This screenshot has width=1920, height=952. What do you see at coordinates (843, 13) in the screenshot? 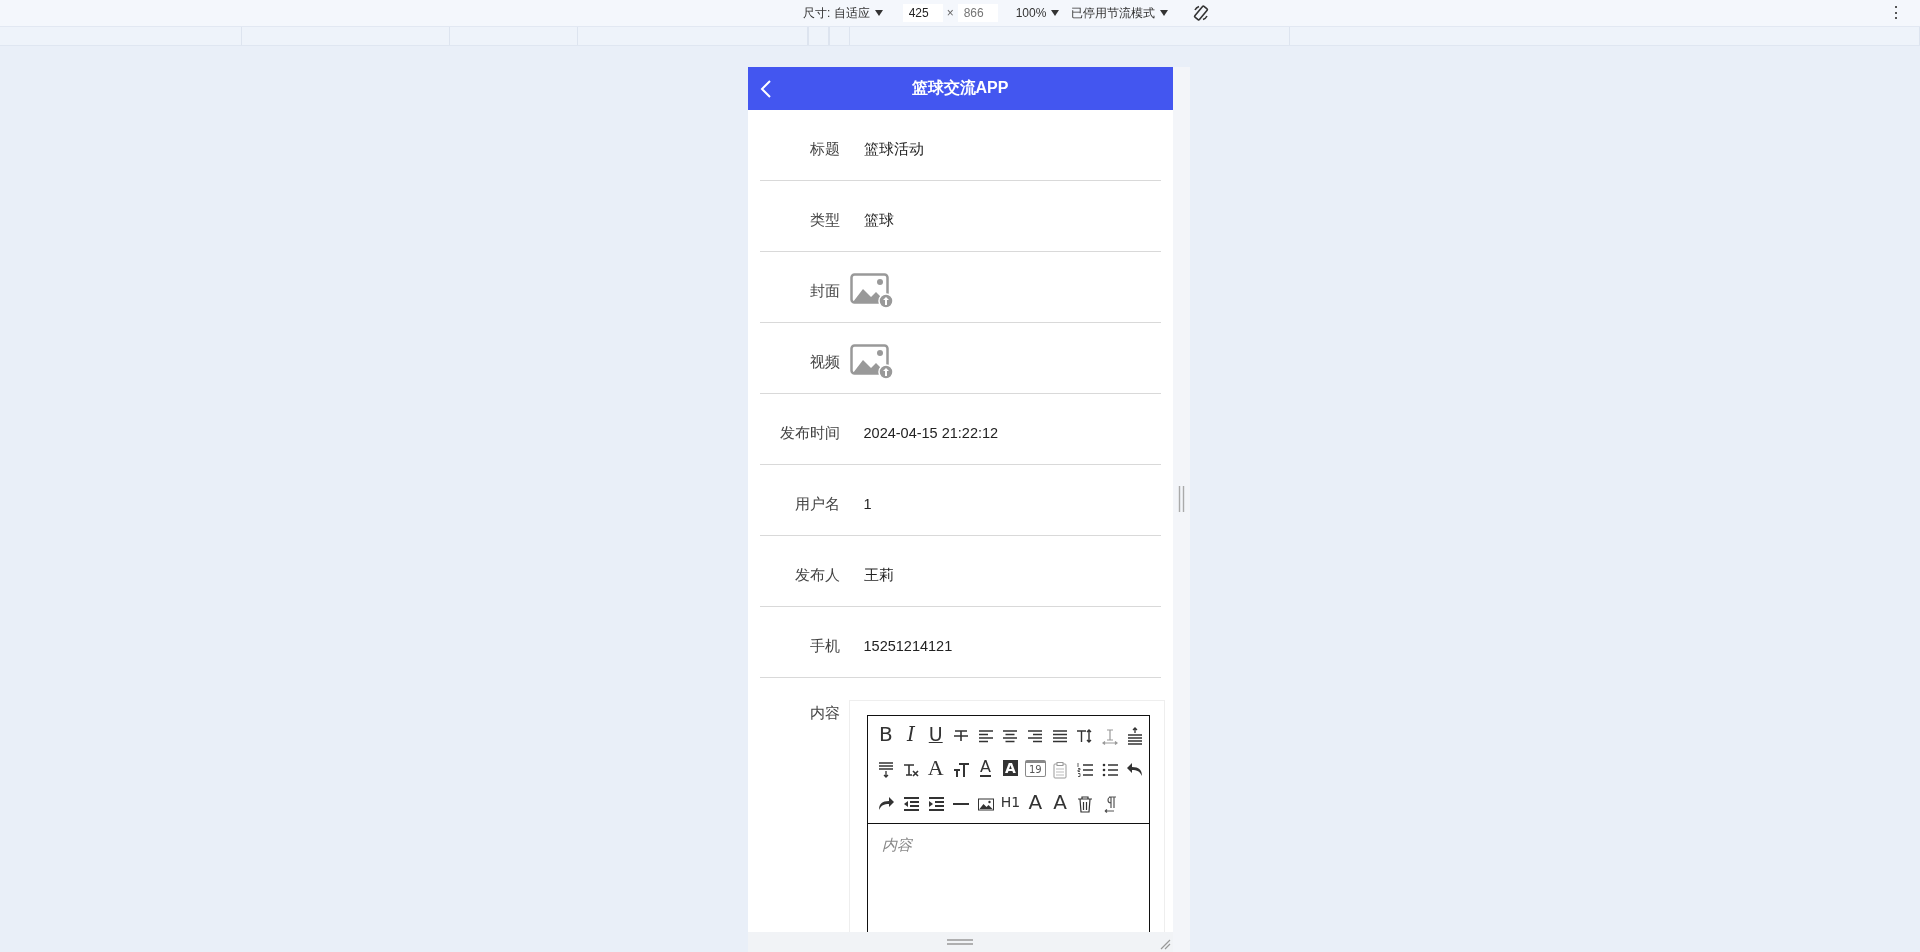
I see `dimensions-dropdown: 尺寸: 自适应` at bounding box center [843, 13].